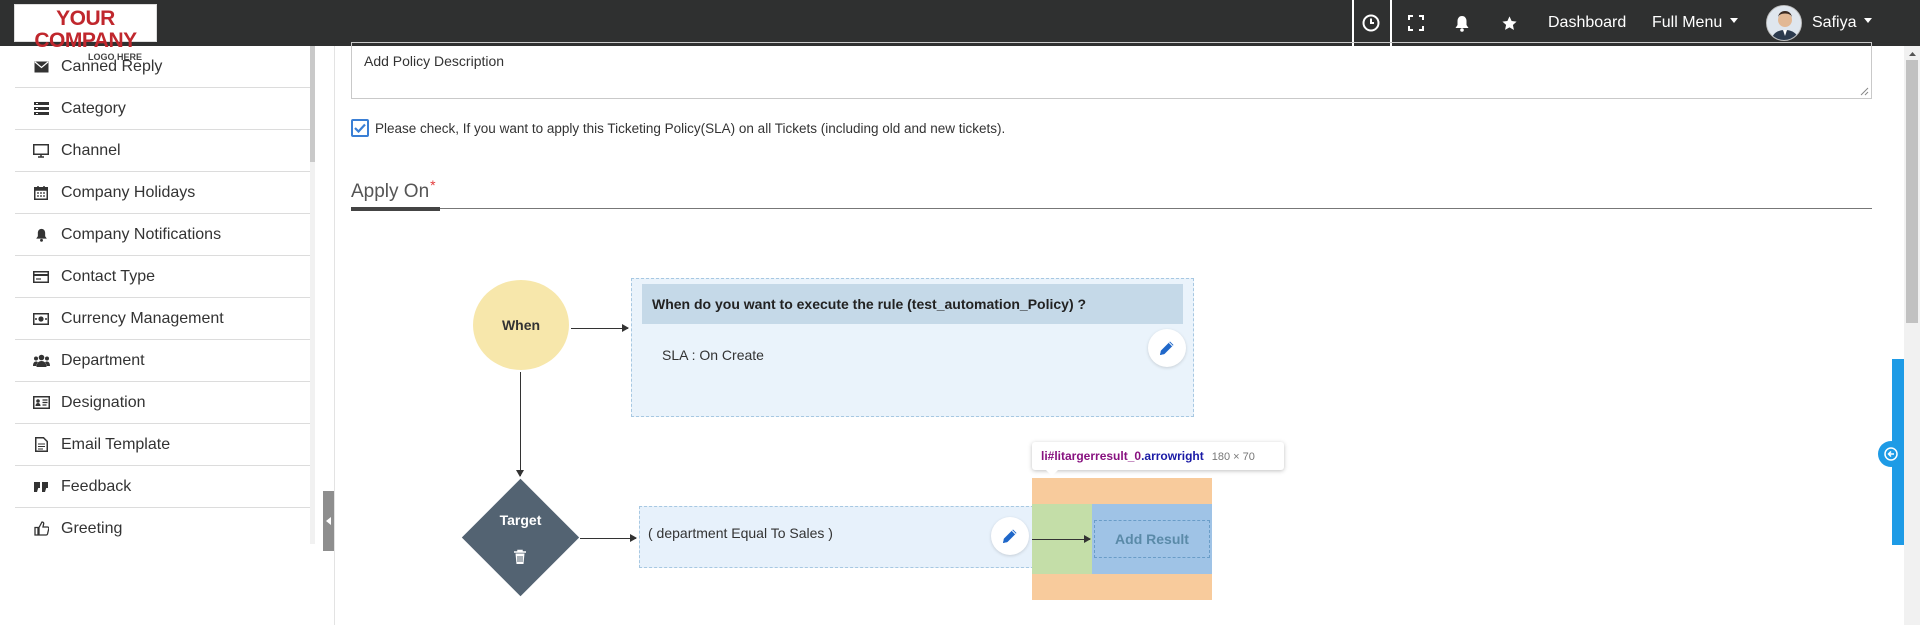 The image size is (1920, 625). What do you see at coordinates (740, 533) in the screenshot?
I see `condition-text: ( department Equal To Sales )` at bounding box center [740, 533].